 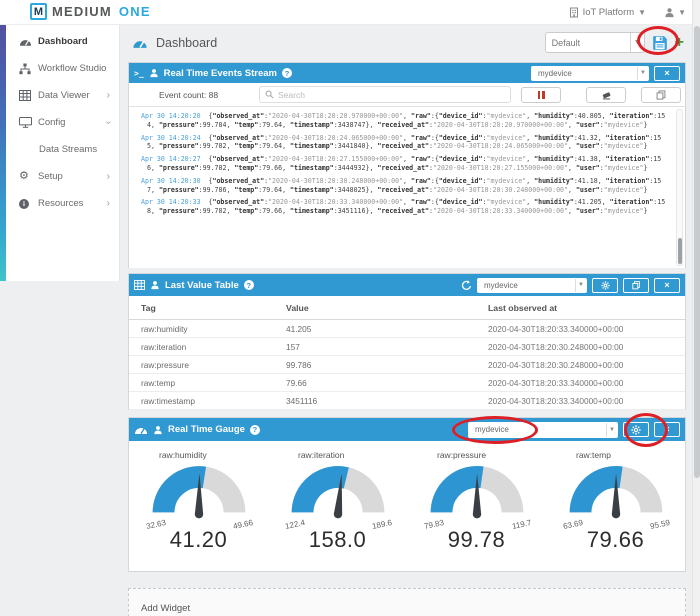 What do you see at coordinates (391, 94) in the screenshot?
I see `events-search-input` at bounding box center [391, 94].